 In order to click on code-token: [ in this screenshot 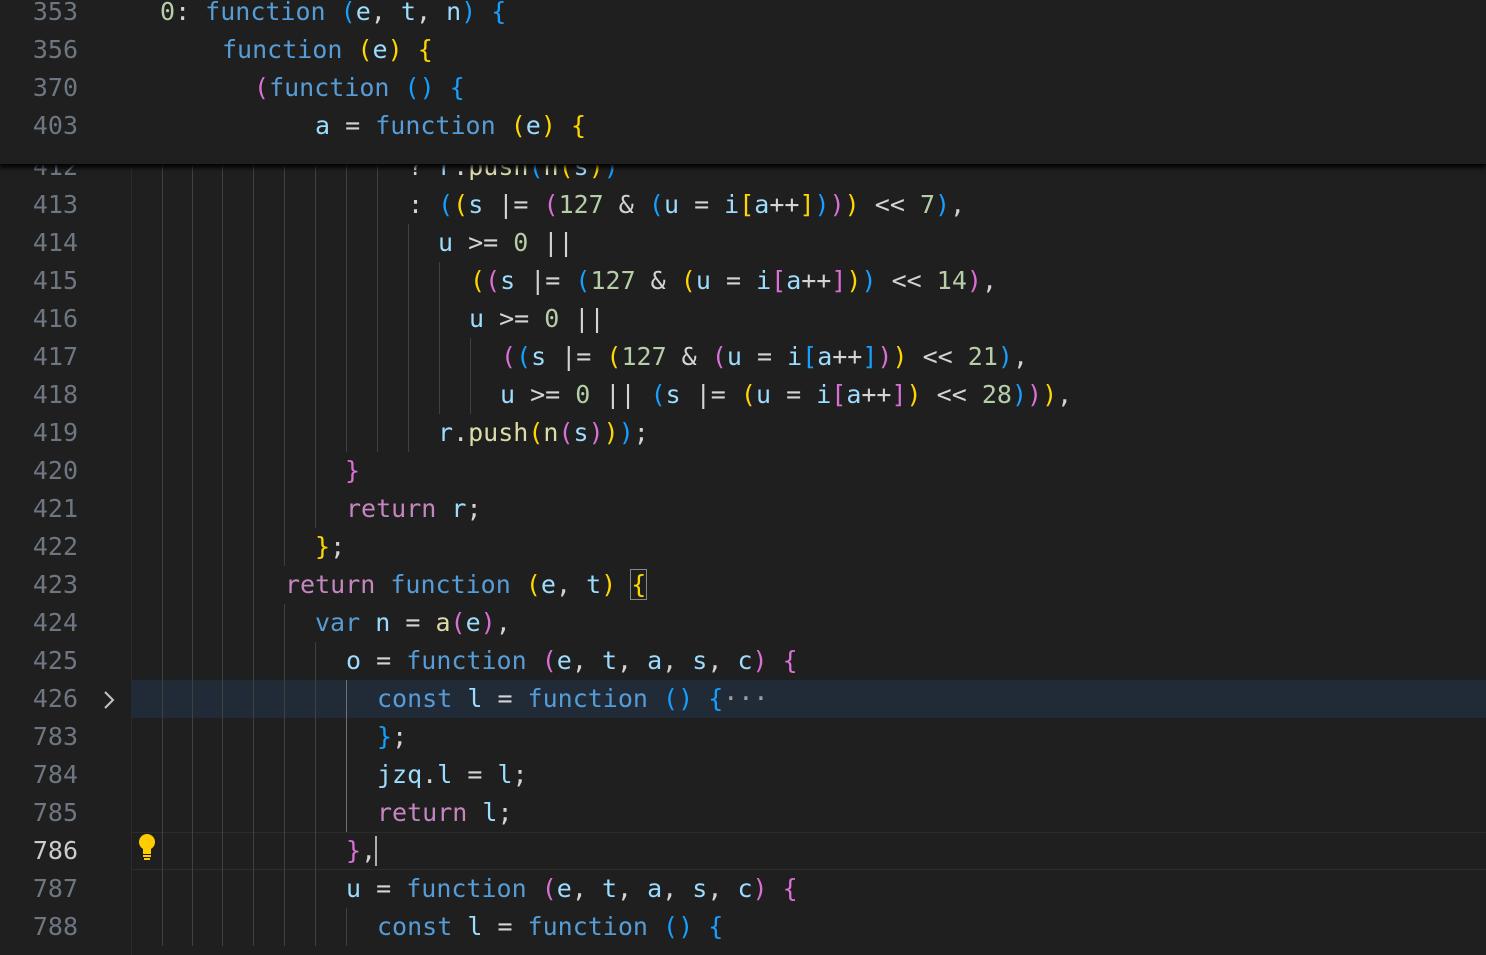, I will do `click(810, 356)`.